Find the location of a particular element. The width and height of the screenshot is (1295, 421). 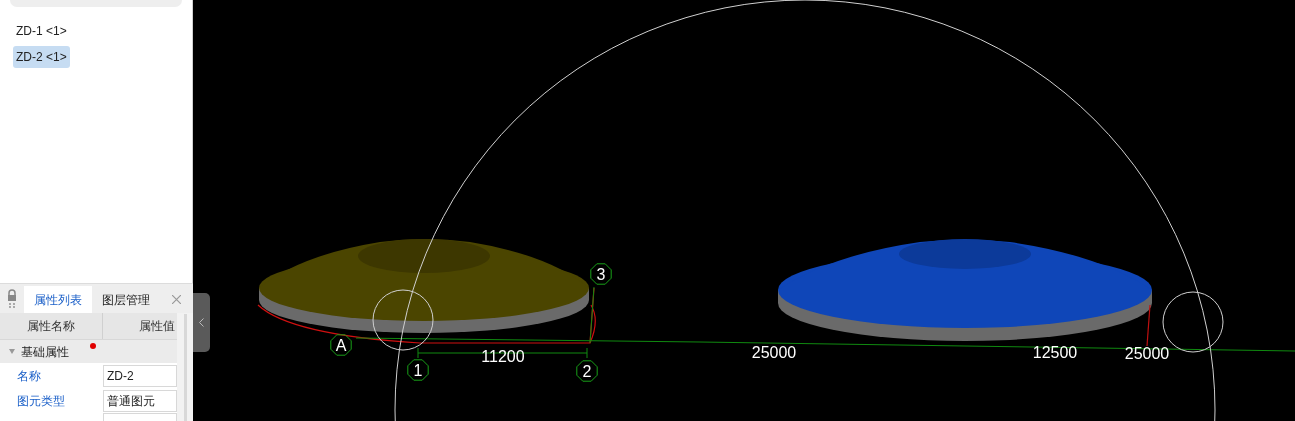

chevron-left-icon is located at coordinates (201, 322).